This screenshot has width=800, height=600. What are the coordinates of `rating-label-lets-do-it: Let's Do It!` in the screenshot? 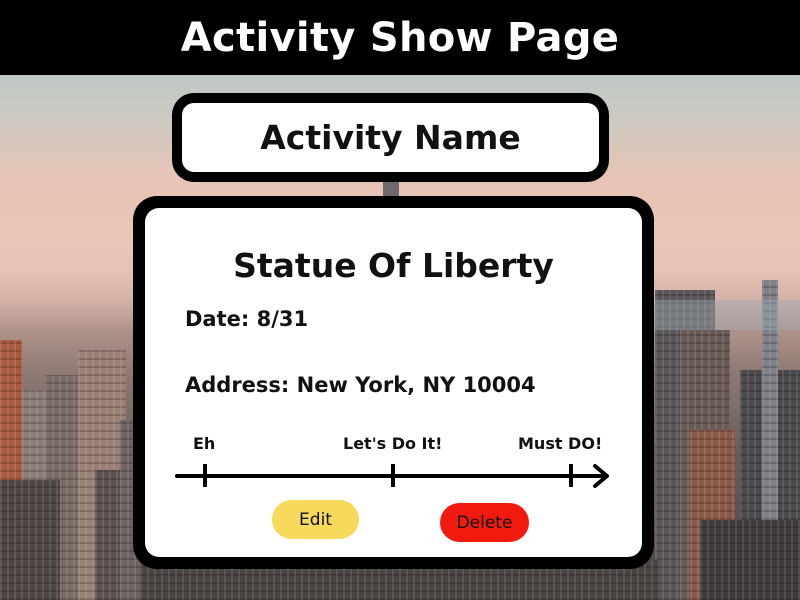 It's located at (393, 443).